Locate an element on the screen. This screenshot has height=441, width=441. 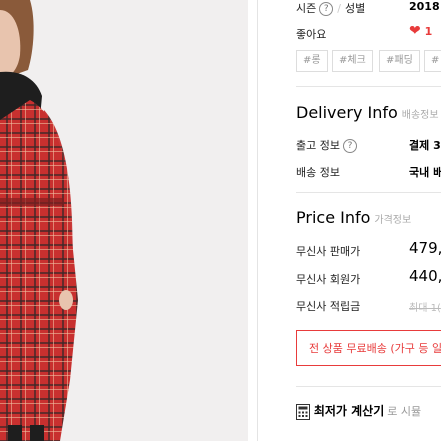
season-label: 시즌 is located at coordinates (306, 8).